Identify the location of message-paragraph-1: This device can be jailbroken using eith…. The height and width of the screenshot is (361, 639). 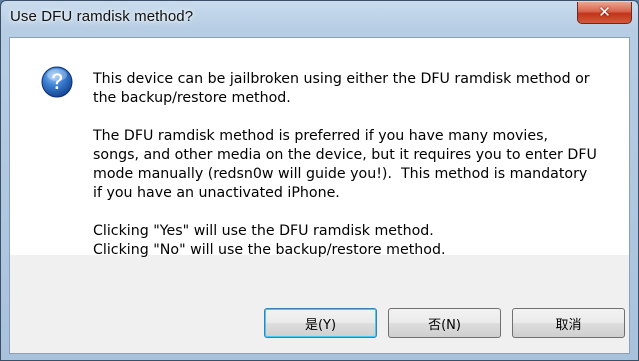
(341, 88).